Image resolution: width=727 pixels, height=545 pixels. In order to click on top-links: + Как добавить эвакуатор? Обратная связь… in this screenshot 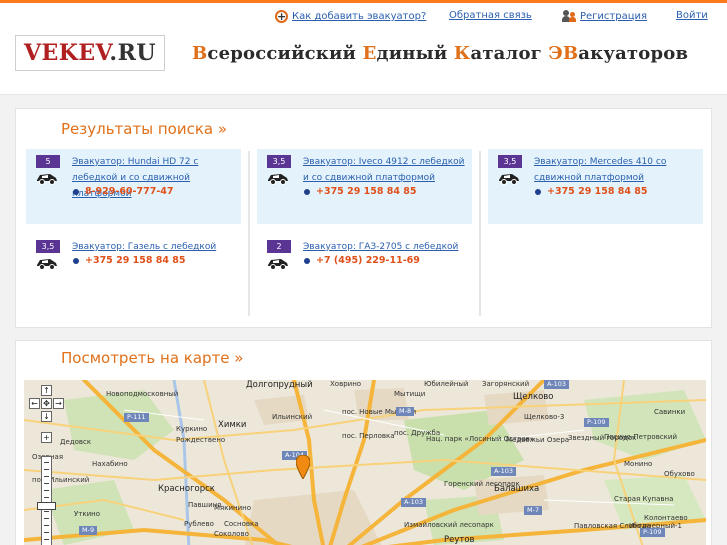, I will do `click(363, 17)`.